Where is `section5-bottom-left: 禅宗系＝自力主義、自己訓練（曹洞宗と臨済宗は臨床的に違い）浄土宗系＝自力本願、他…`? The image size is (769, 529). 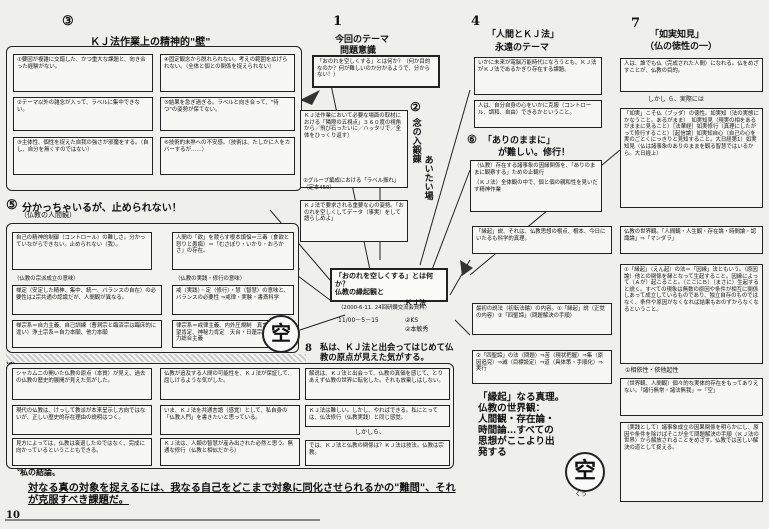
section5-bottom-left: 禅宗系＝自力主義、自己訓練（曹洞宗と臨済宗は臨床的に違い）浄土宗系＝自力本願、他… is located at coordinates (87, 334).